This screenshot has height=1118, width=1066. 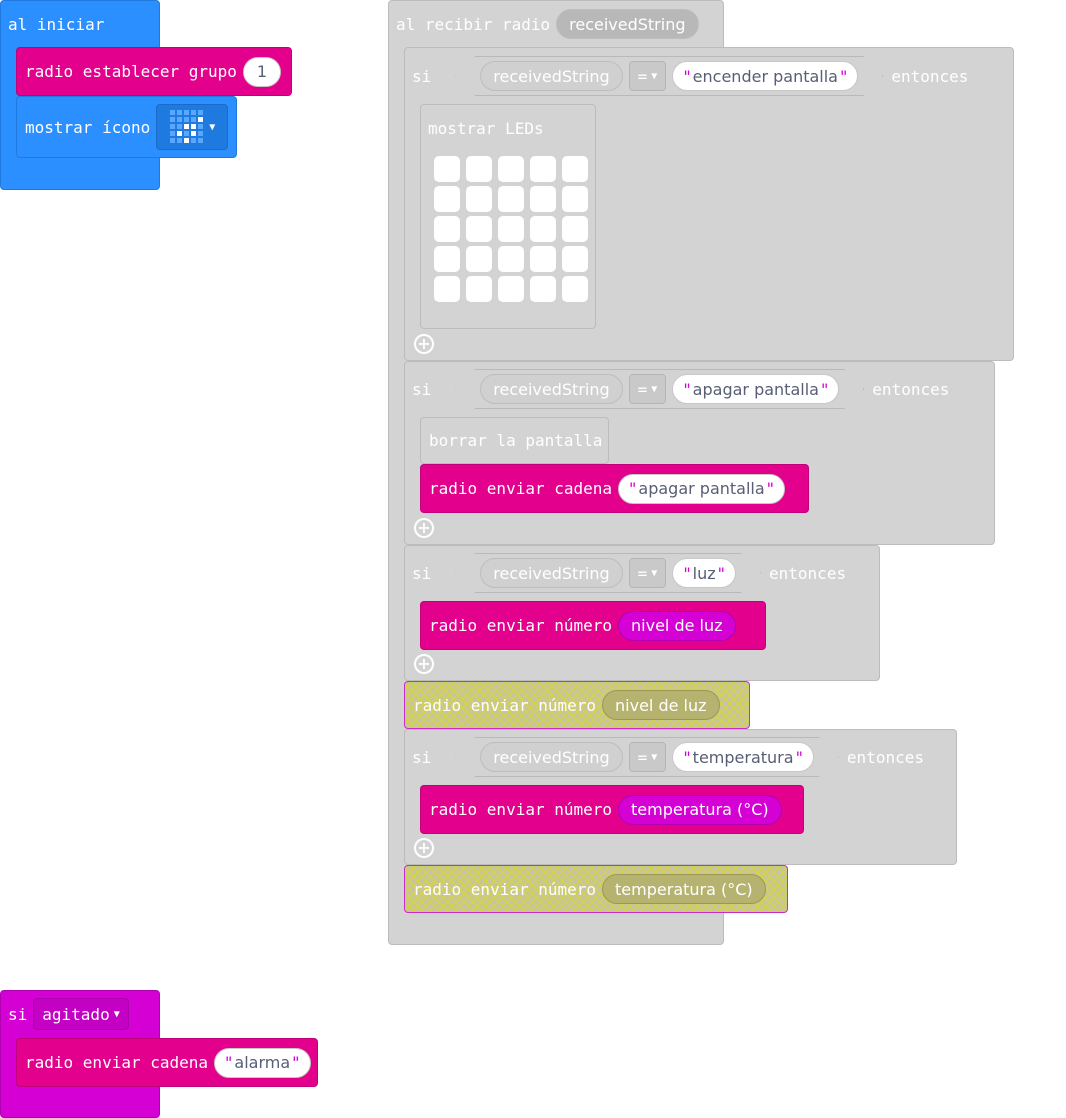 I want to click on show-icon-label: mostrar ícono, so click(x=88, y=127).